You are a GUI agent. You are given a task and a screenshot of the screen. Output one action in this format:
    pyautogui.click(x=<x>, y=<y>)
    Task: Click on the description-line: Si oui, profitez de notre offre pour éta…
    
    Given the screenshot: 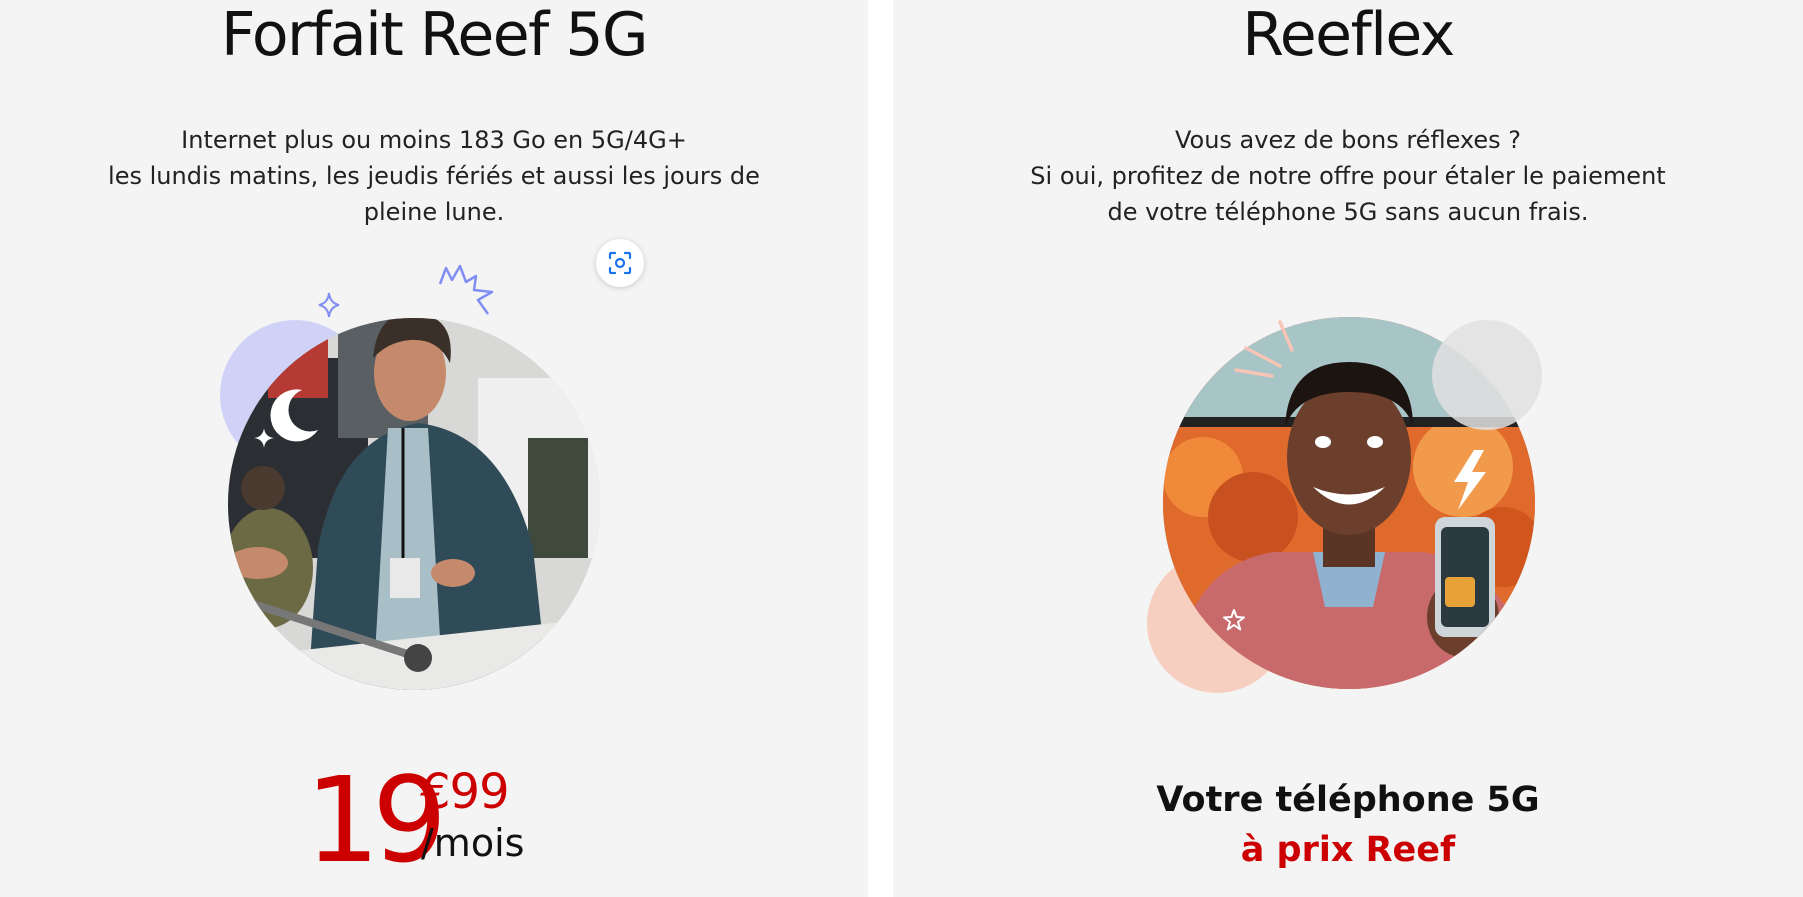 What is the action you would take?
    pyautogui.click(x=1348, y=176)
    